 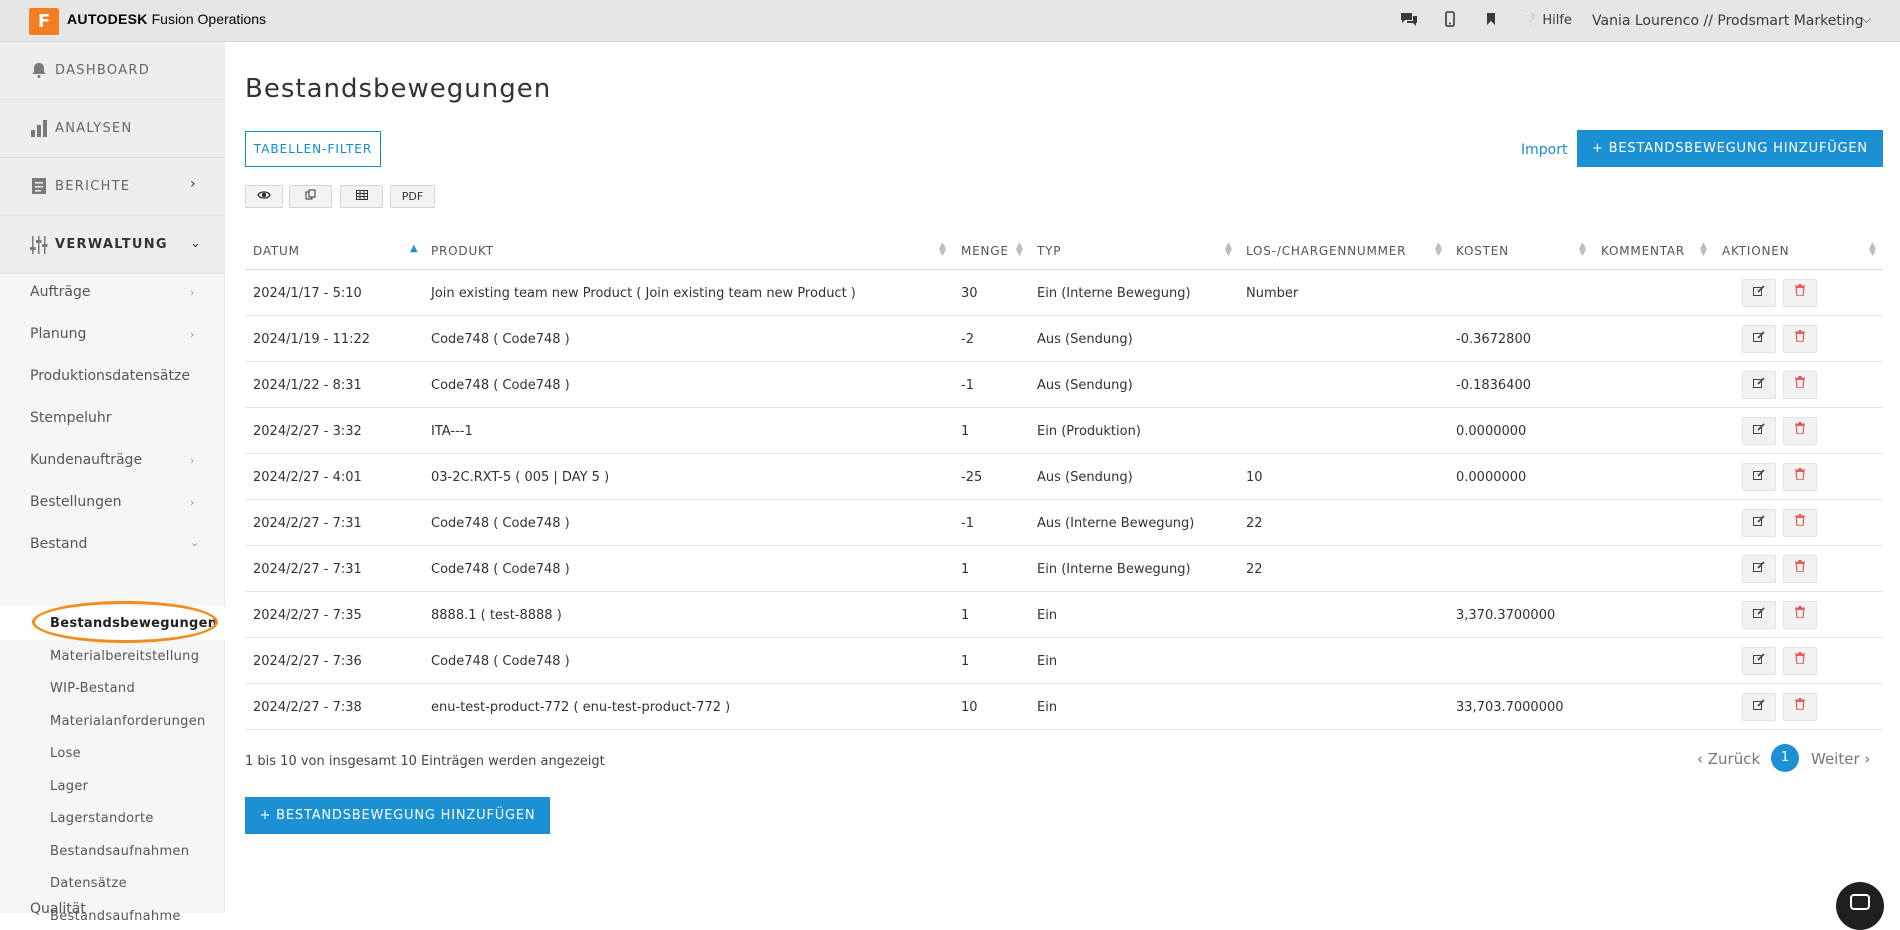 I want to click on sidebar-item-stempeluhr: Stempeluhr, so click(x=71, y=418).